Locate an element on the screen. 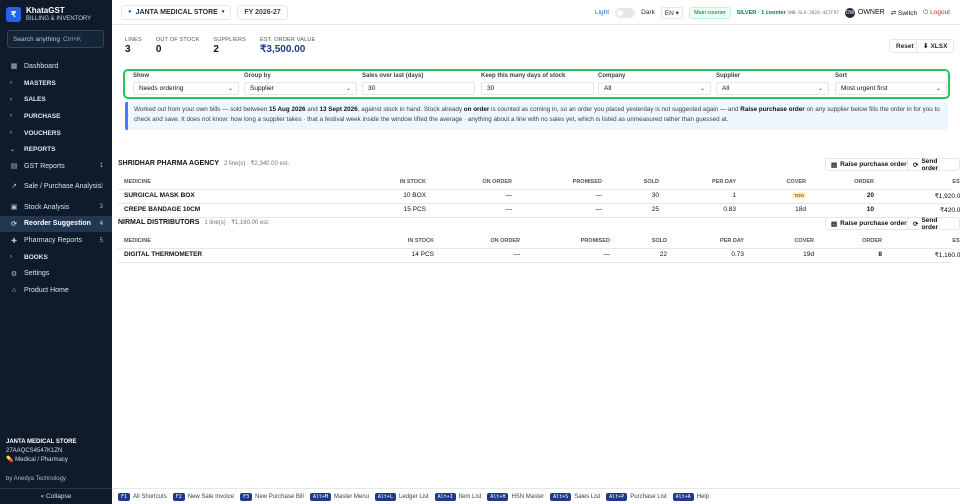 The height and width of the screenshot is (504, 960). shortcut-purchase-list: Alt+P Purchase List is located at coordinates (636, 496).